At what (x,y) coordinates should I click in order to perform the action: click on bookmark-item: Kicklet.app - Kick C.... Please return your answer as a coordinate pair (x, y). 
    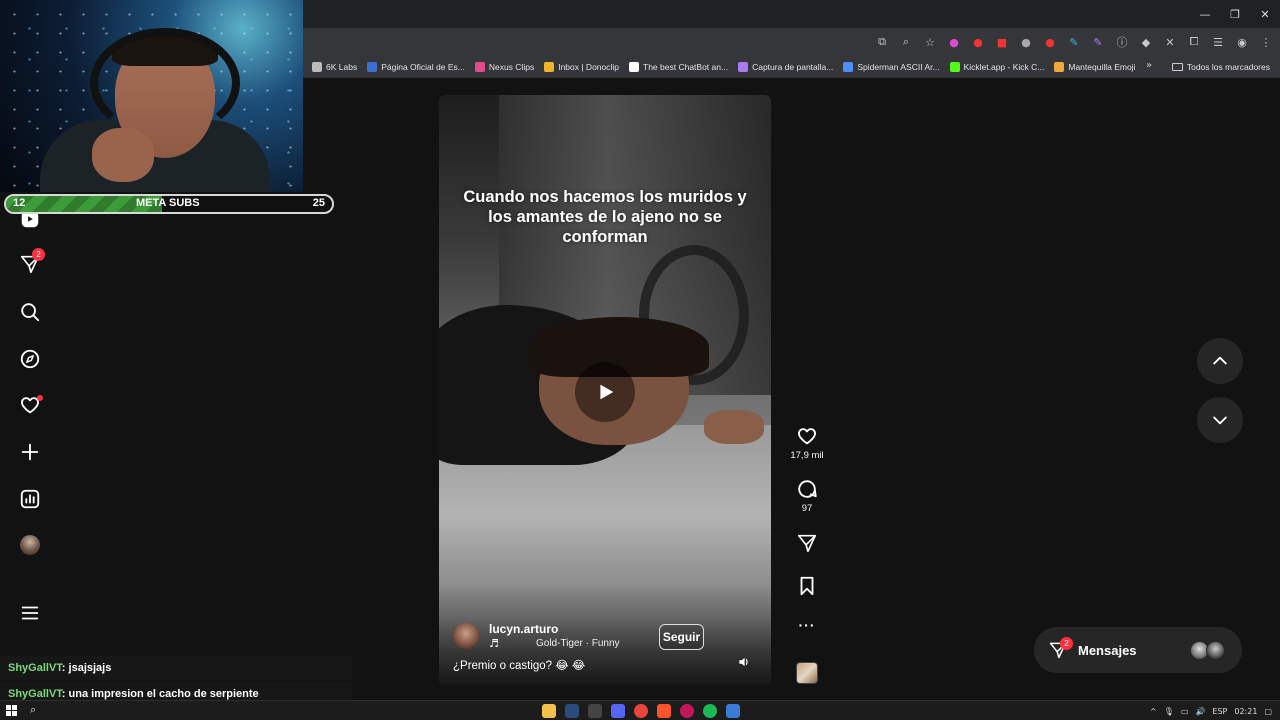
    Looking at the image, I should click on (996, 67).